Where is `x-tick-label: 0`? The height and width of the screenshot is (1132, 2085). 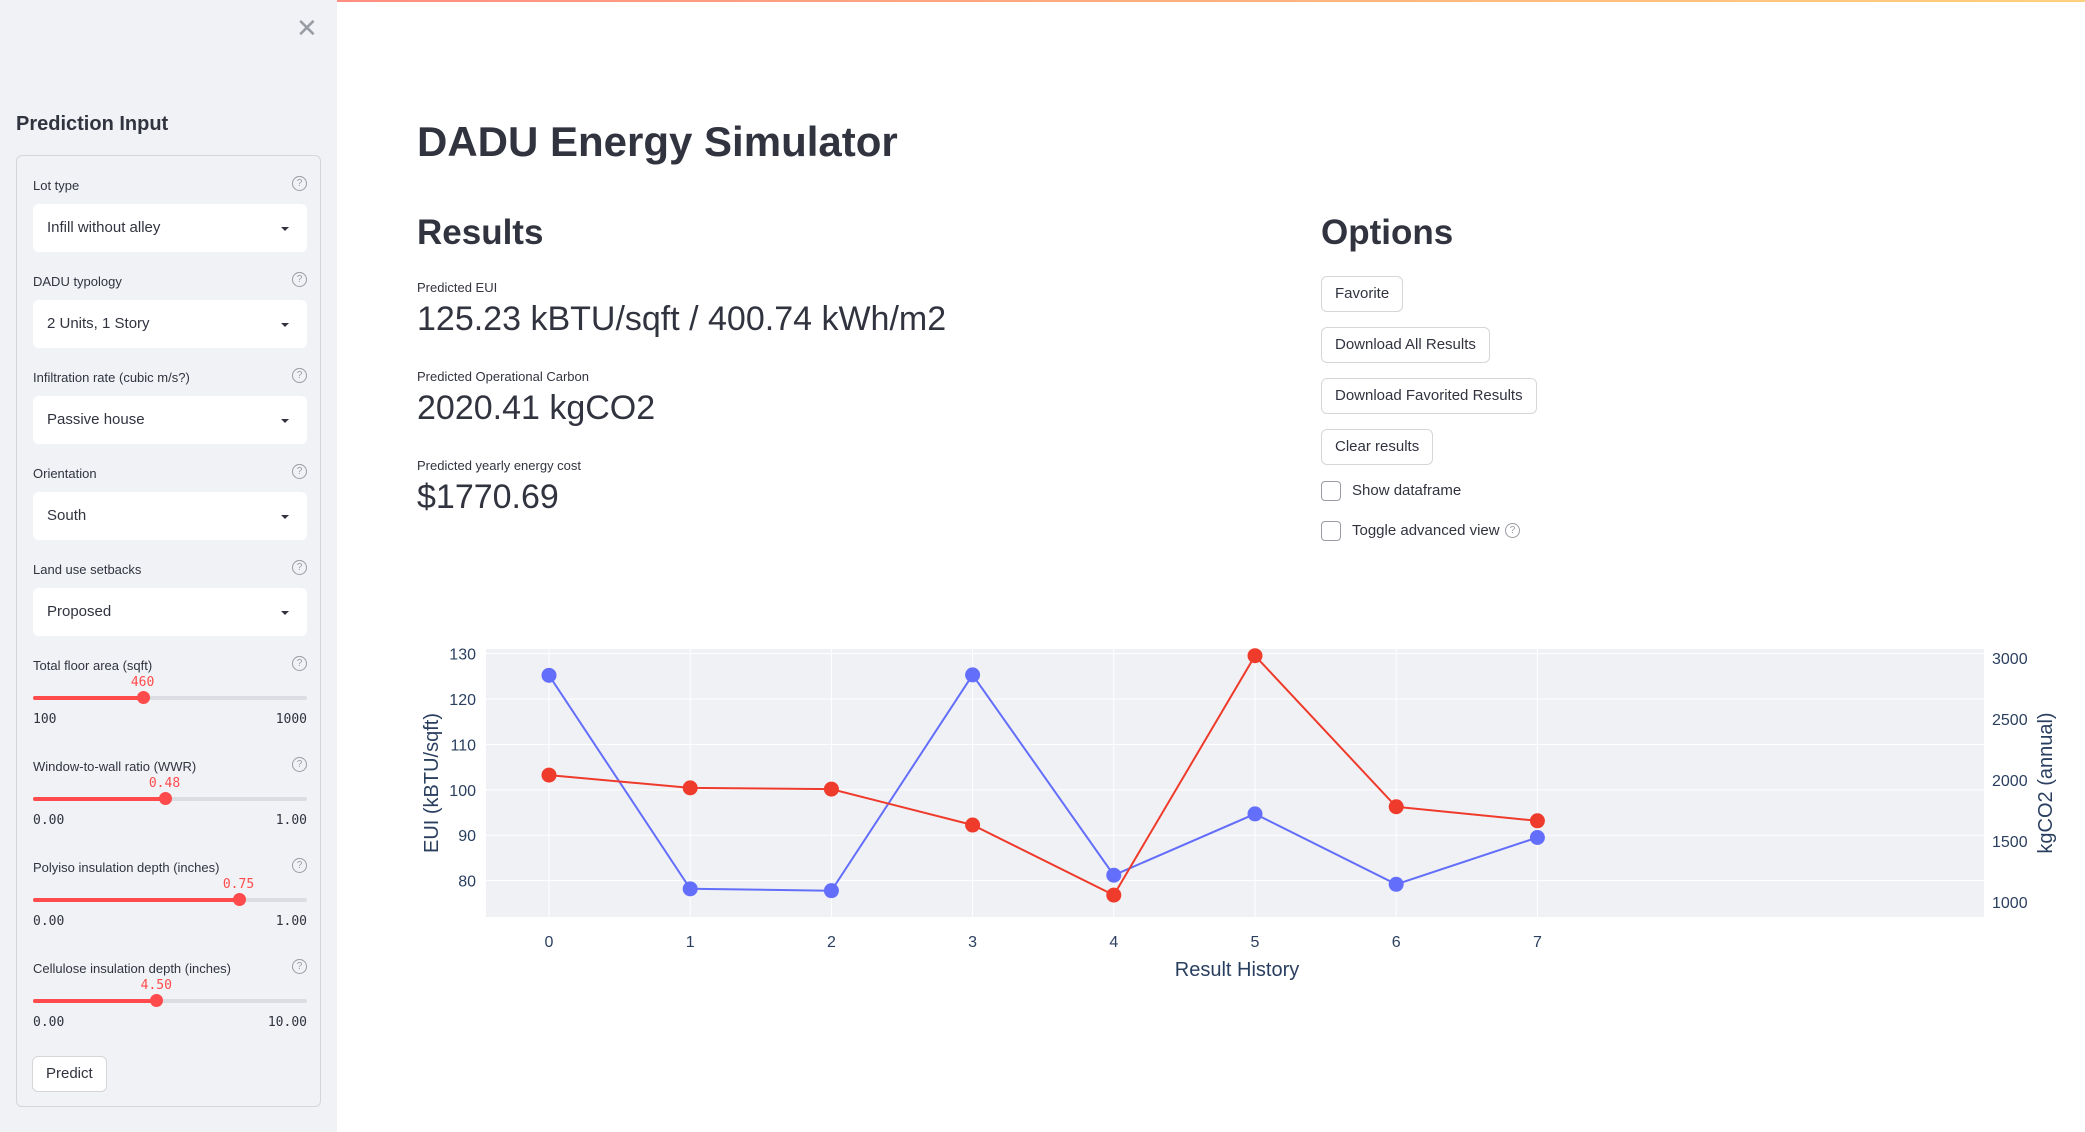
x-tick-label: 0 is located at coordinates (549, 942).